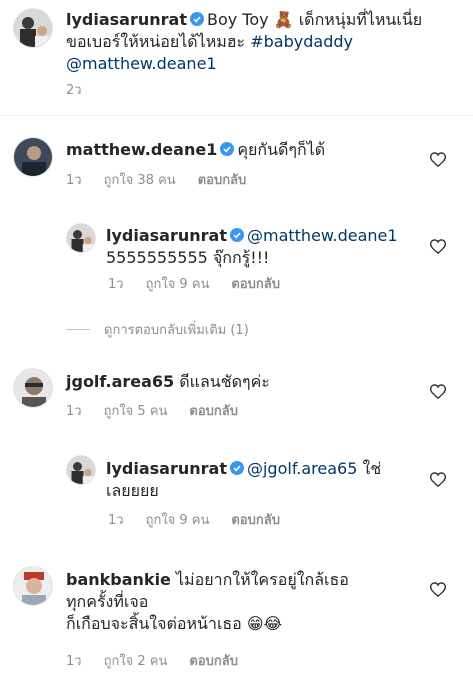  Describe the element at coordinates (188, 257) in the screenshot. I see `comment-body: 5555555555 จุ๊กกรู้!!!` at that location.